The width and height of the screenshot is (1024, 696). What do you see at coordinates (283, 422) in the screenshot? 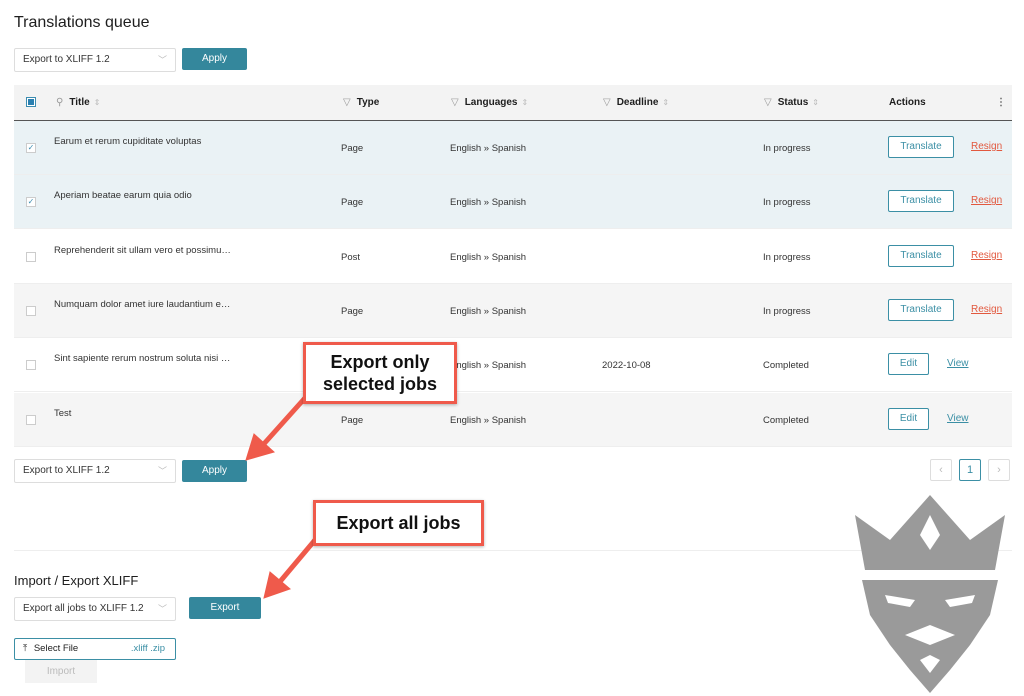
I see `arrow-selected` at bounding box center [283, 422].